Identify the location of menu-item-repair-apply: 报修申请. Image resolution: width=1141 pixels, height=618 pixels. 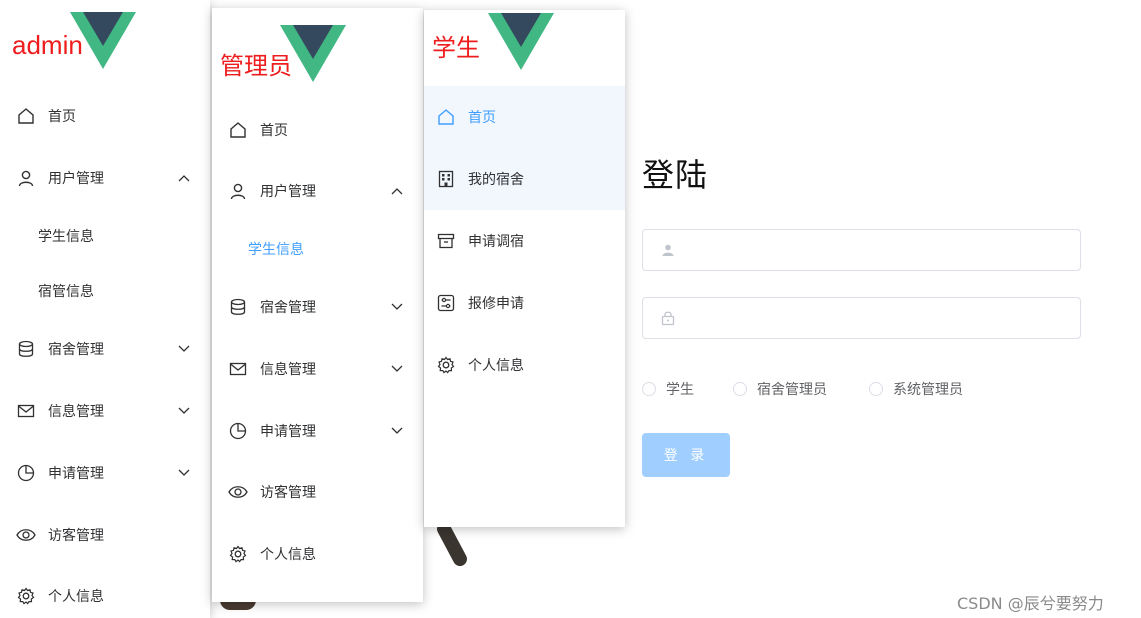
(524, 303).